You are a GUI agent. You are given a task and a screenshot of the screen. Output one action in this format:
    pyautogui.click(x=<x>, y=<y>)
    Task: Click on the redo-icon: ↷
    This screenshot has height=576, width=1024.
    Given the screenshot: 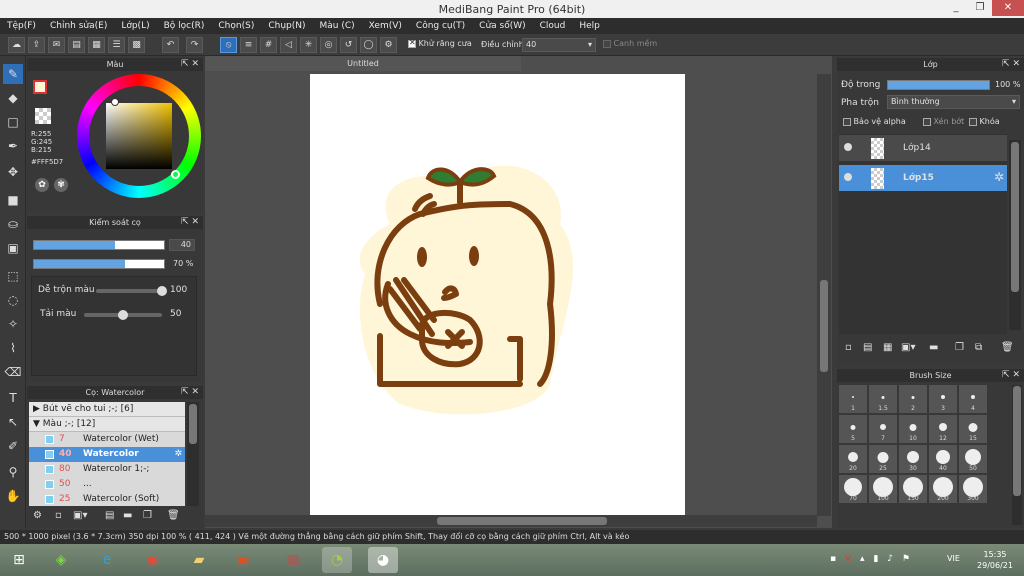 What is the action you would take?
    pyautogui.click(x=194, y=45)
    